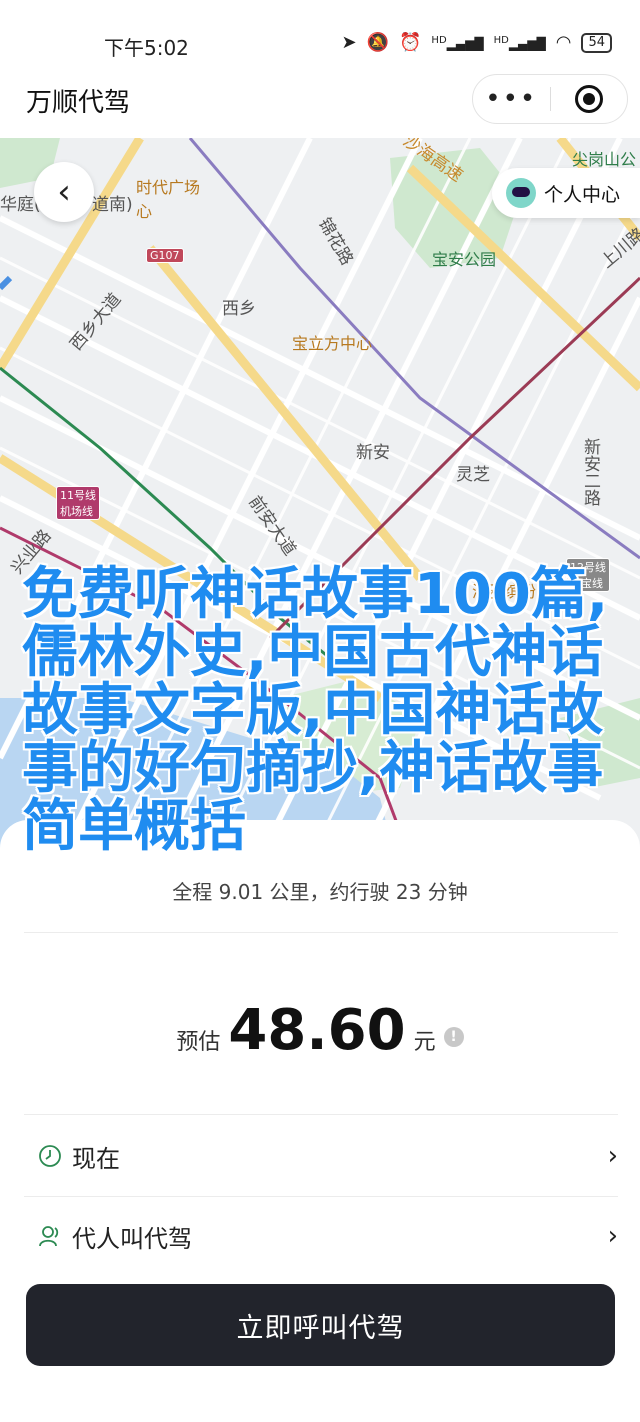 The image size is (640, 1422). I want to click on call-driver-button: 立即呼叫代驾, so click(320, 1325).